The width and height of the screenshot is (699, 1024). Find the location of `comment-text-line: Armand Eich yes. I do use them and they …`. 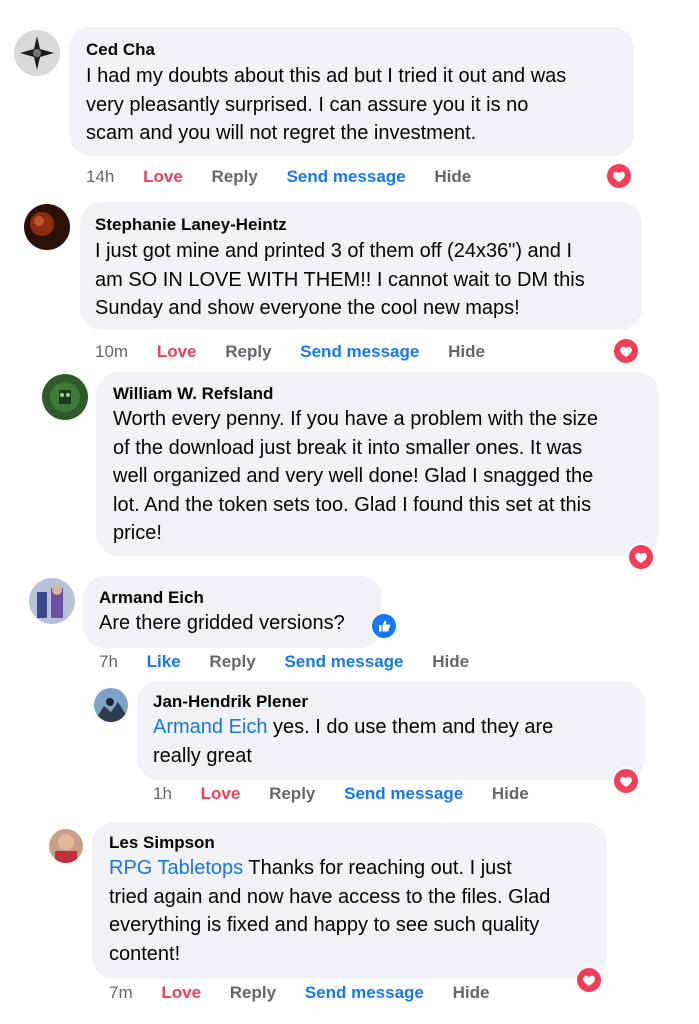

comment-text-line: Armand Eich yes. I do use them and they … is located at coordinates (353, 727).